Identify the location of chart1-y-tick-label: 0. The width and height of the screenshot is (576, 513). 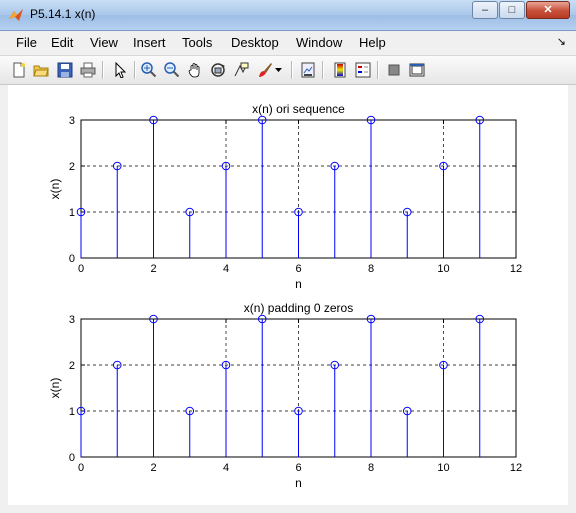
(72, 259).